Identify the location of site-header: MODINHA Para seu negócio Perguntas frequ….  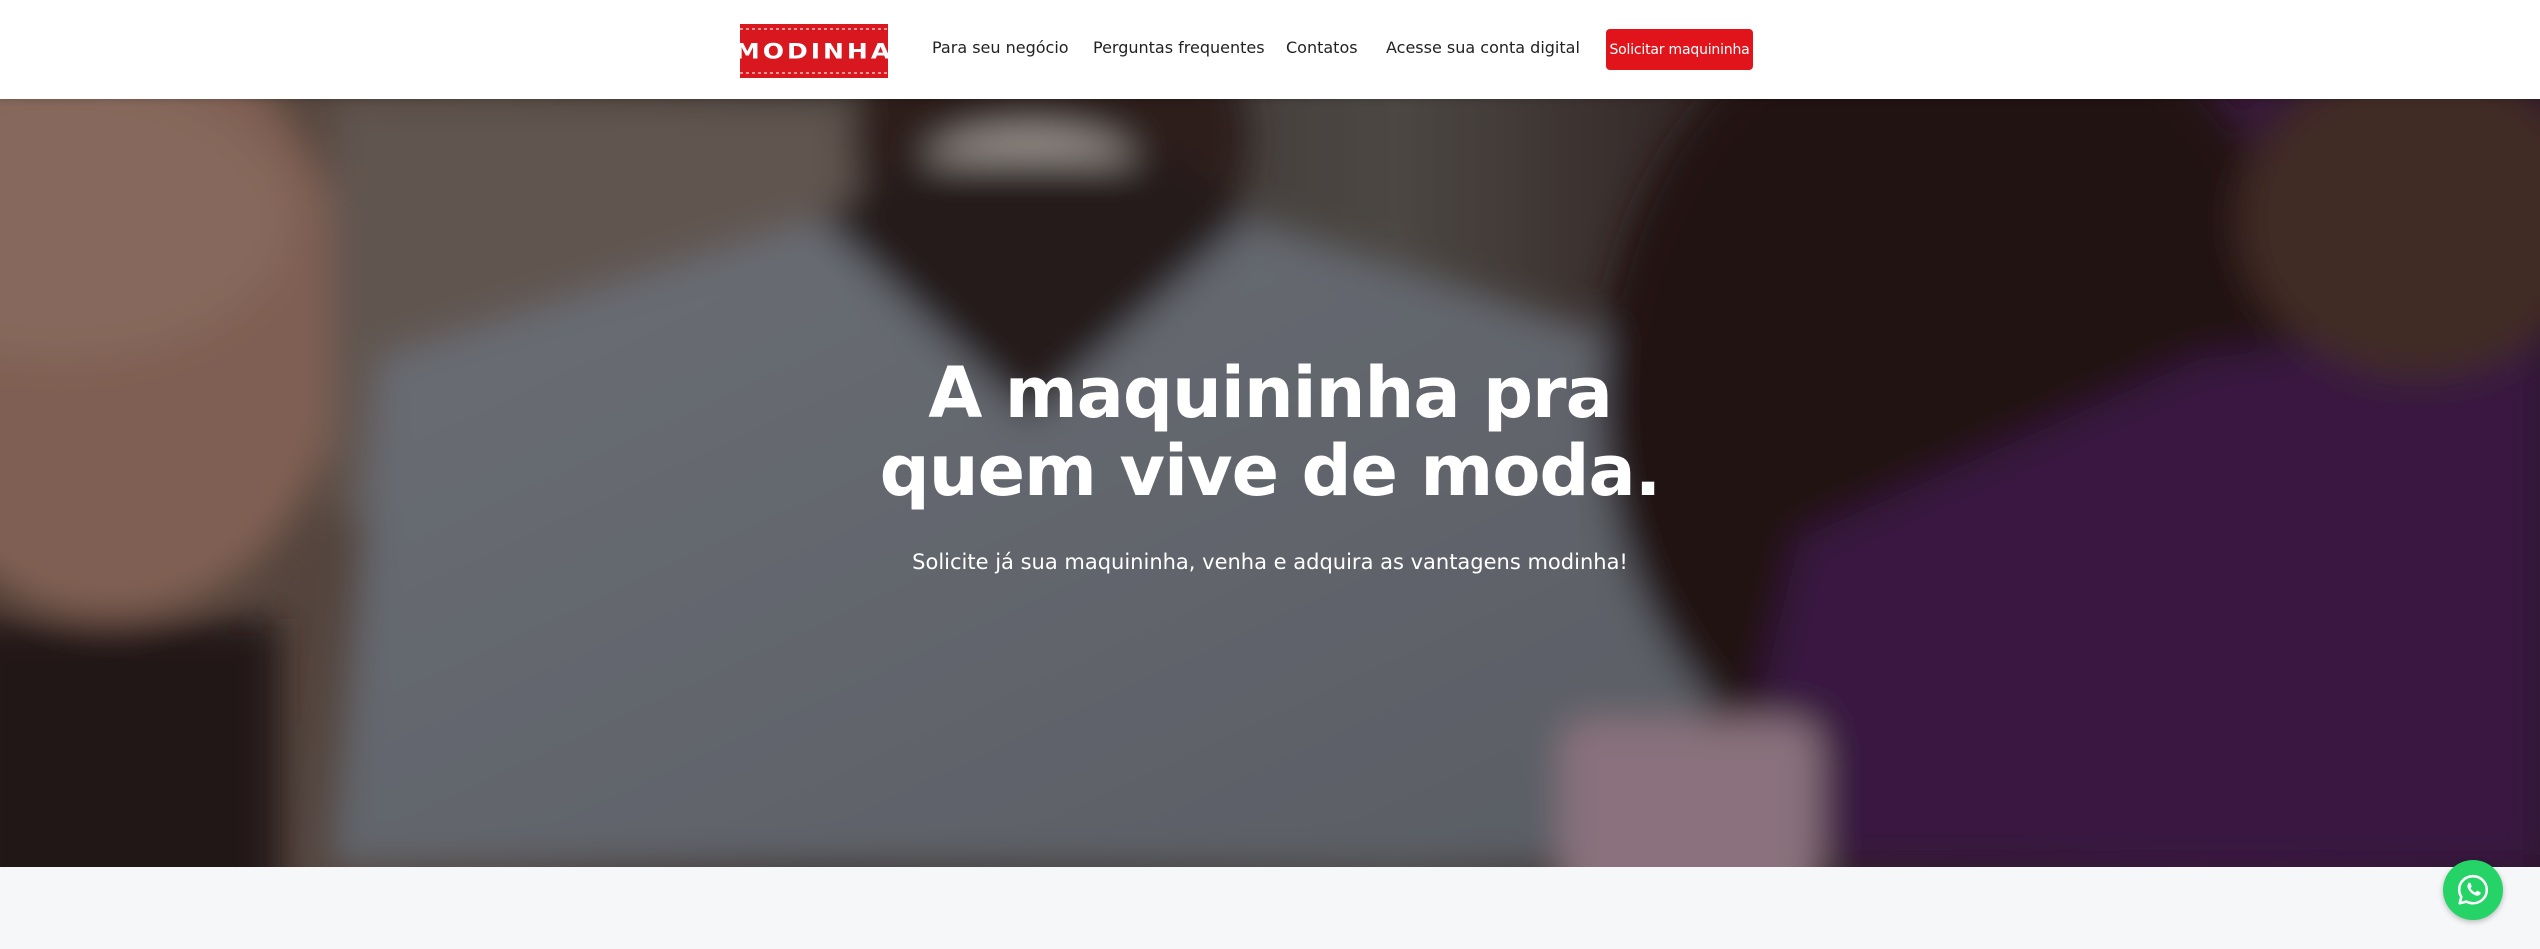
(1270, 49).